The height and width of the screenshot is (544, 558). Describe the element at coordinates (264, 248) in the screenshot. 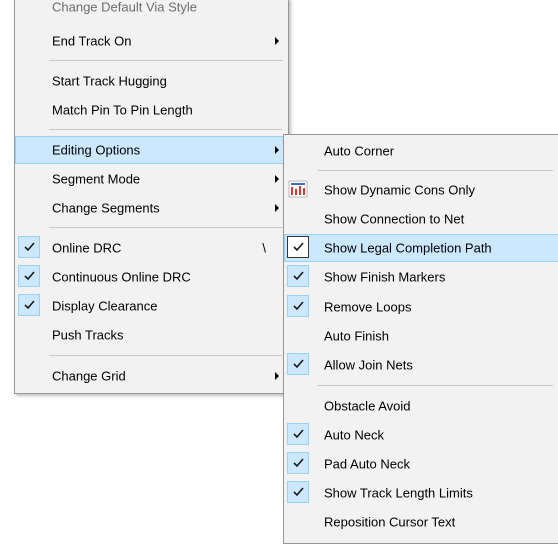

I see `menu-item-shortcut: \` at that location.